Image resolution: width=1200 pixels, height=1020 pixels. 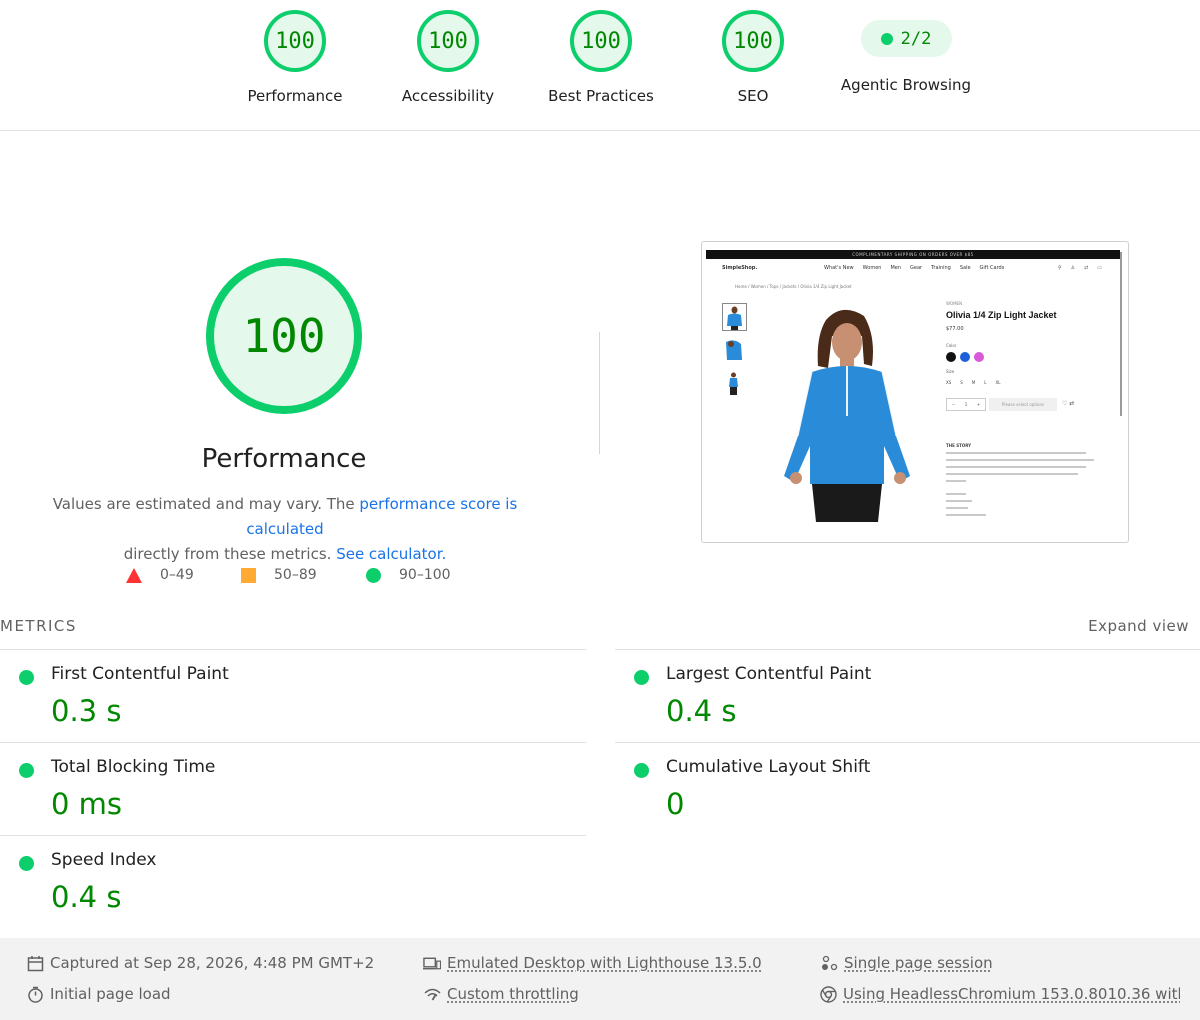 I want to click on wifi-icon, so click(x=432, y=994).